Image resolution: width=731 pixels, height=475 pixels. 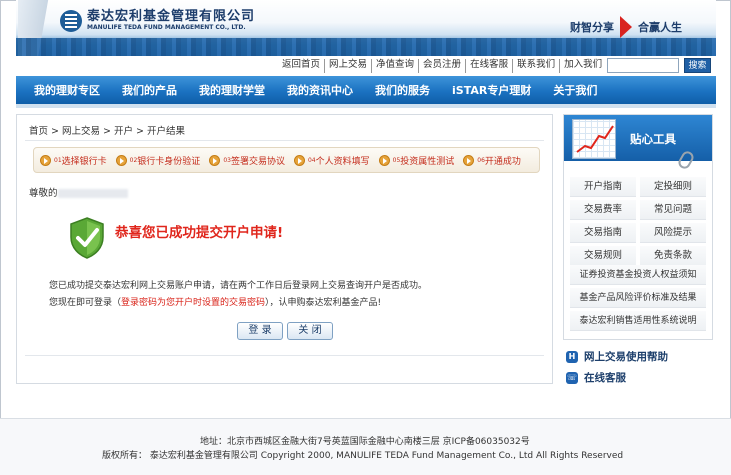 I want to click on footer, so click(x=365, y=447).